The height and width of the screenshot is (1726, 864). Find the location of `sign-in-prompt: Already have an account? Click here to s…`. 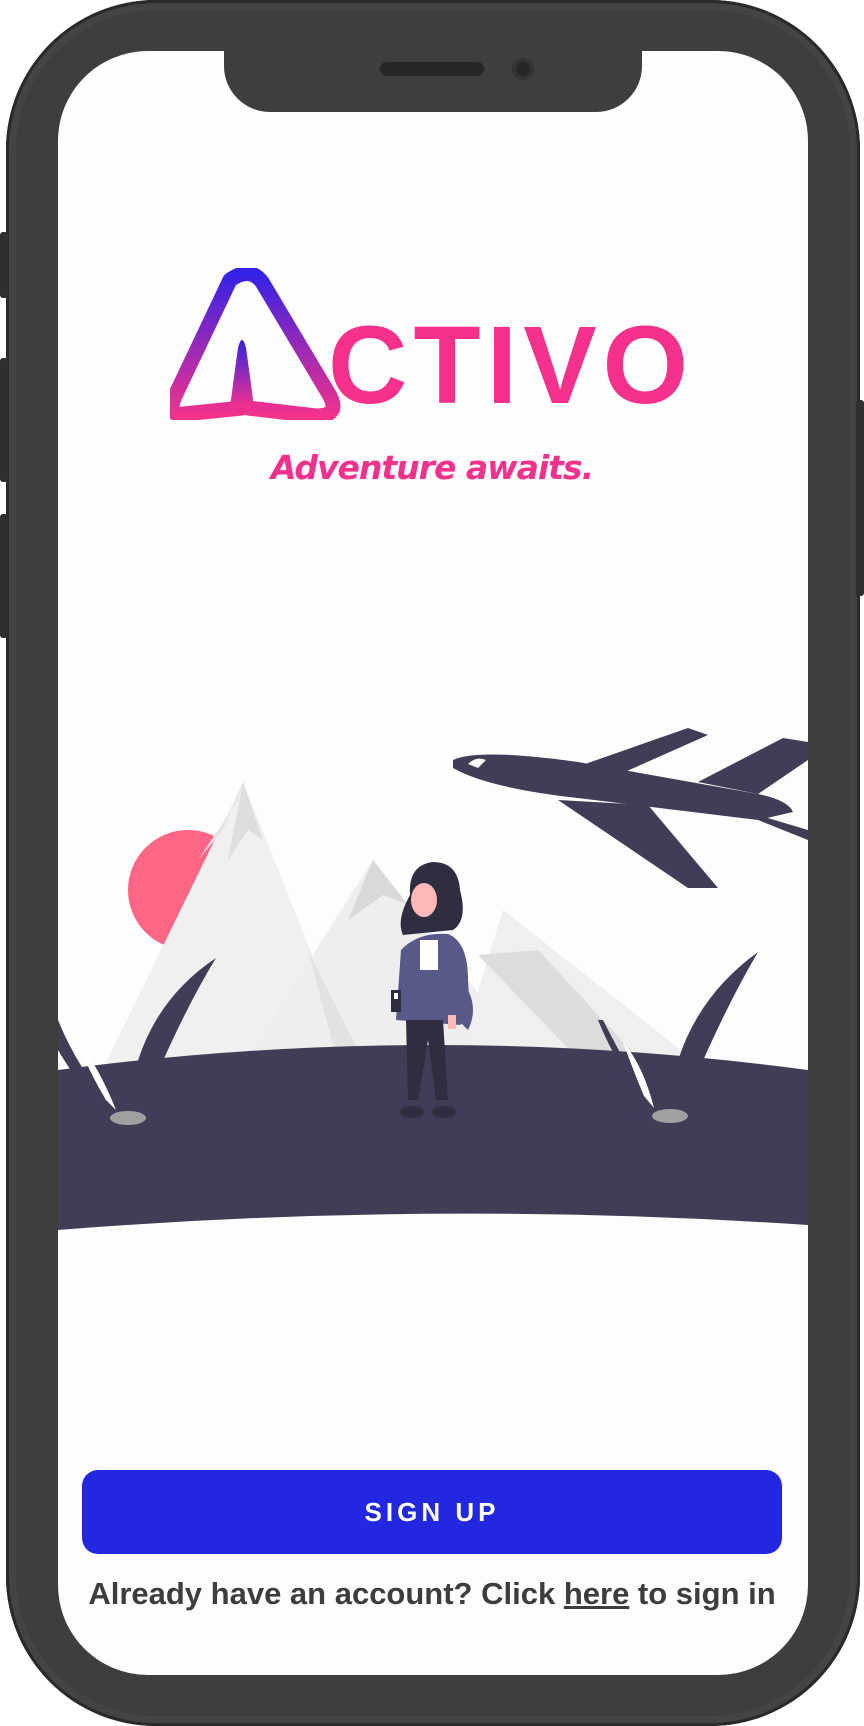

sign-in-prompt: Already have an account? Click here to s… is located at coordinates (432, 1594).